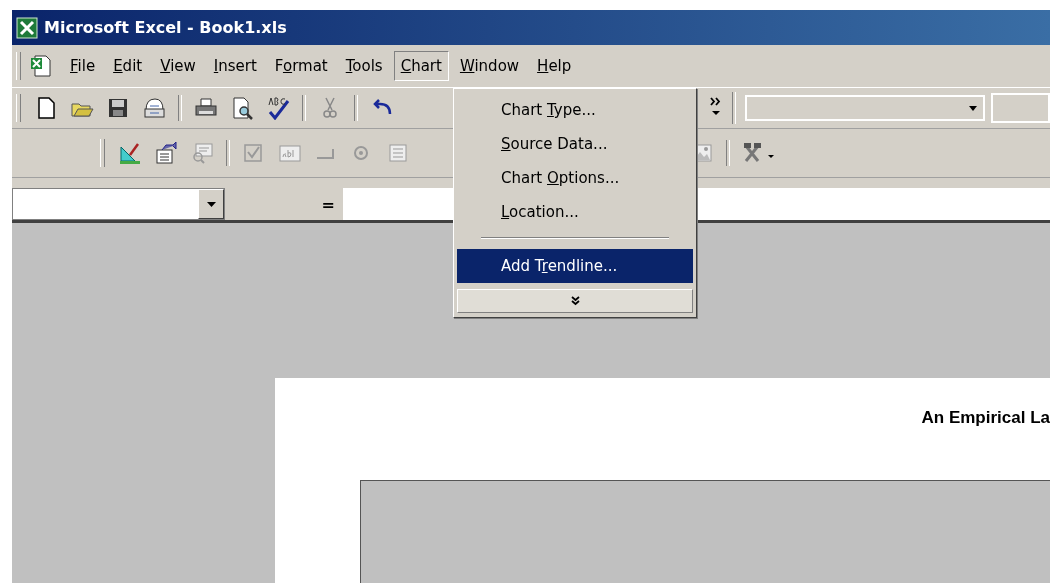 This screenshot has height=583, width=1050. What do you see at coordinates (165, 27) in the screenshot?
I see `window-title: Microsoft Excel - Book1.xls` at bounding box center [165, 27].